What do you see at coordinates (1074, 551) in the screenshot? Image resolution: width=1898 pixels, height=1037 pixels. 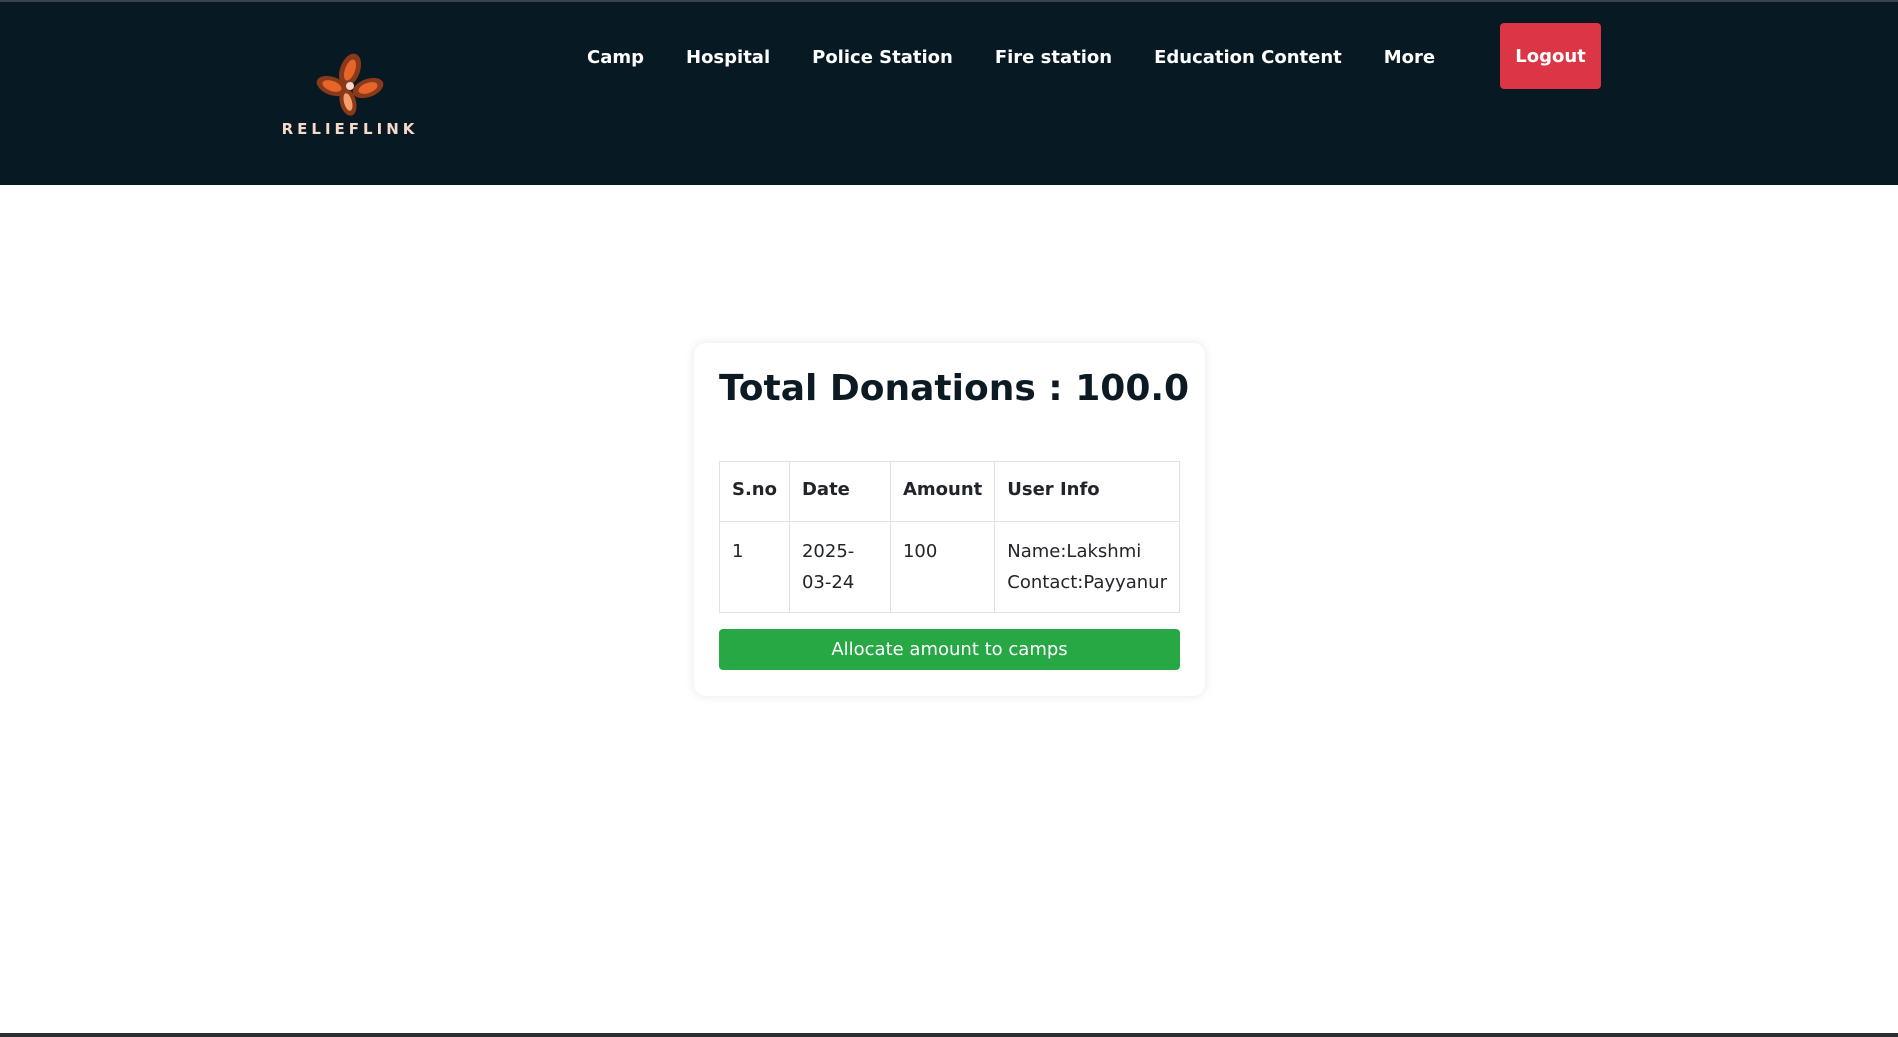 I see `user-name: Name:Lakshmi` at bounding box center [1074, 551].